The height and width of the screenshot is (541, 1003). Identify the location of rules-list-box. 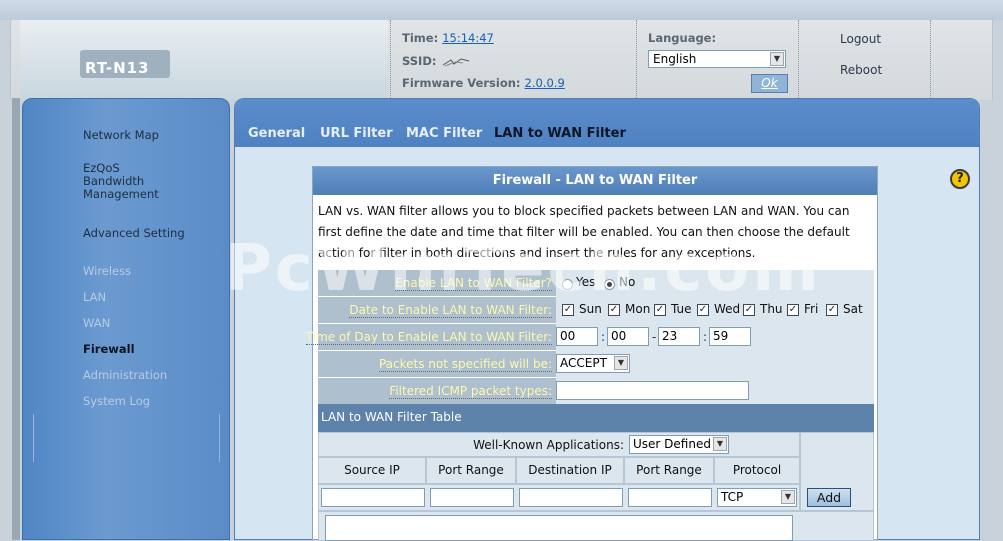
(559, 528).